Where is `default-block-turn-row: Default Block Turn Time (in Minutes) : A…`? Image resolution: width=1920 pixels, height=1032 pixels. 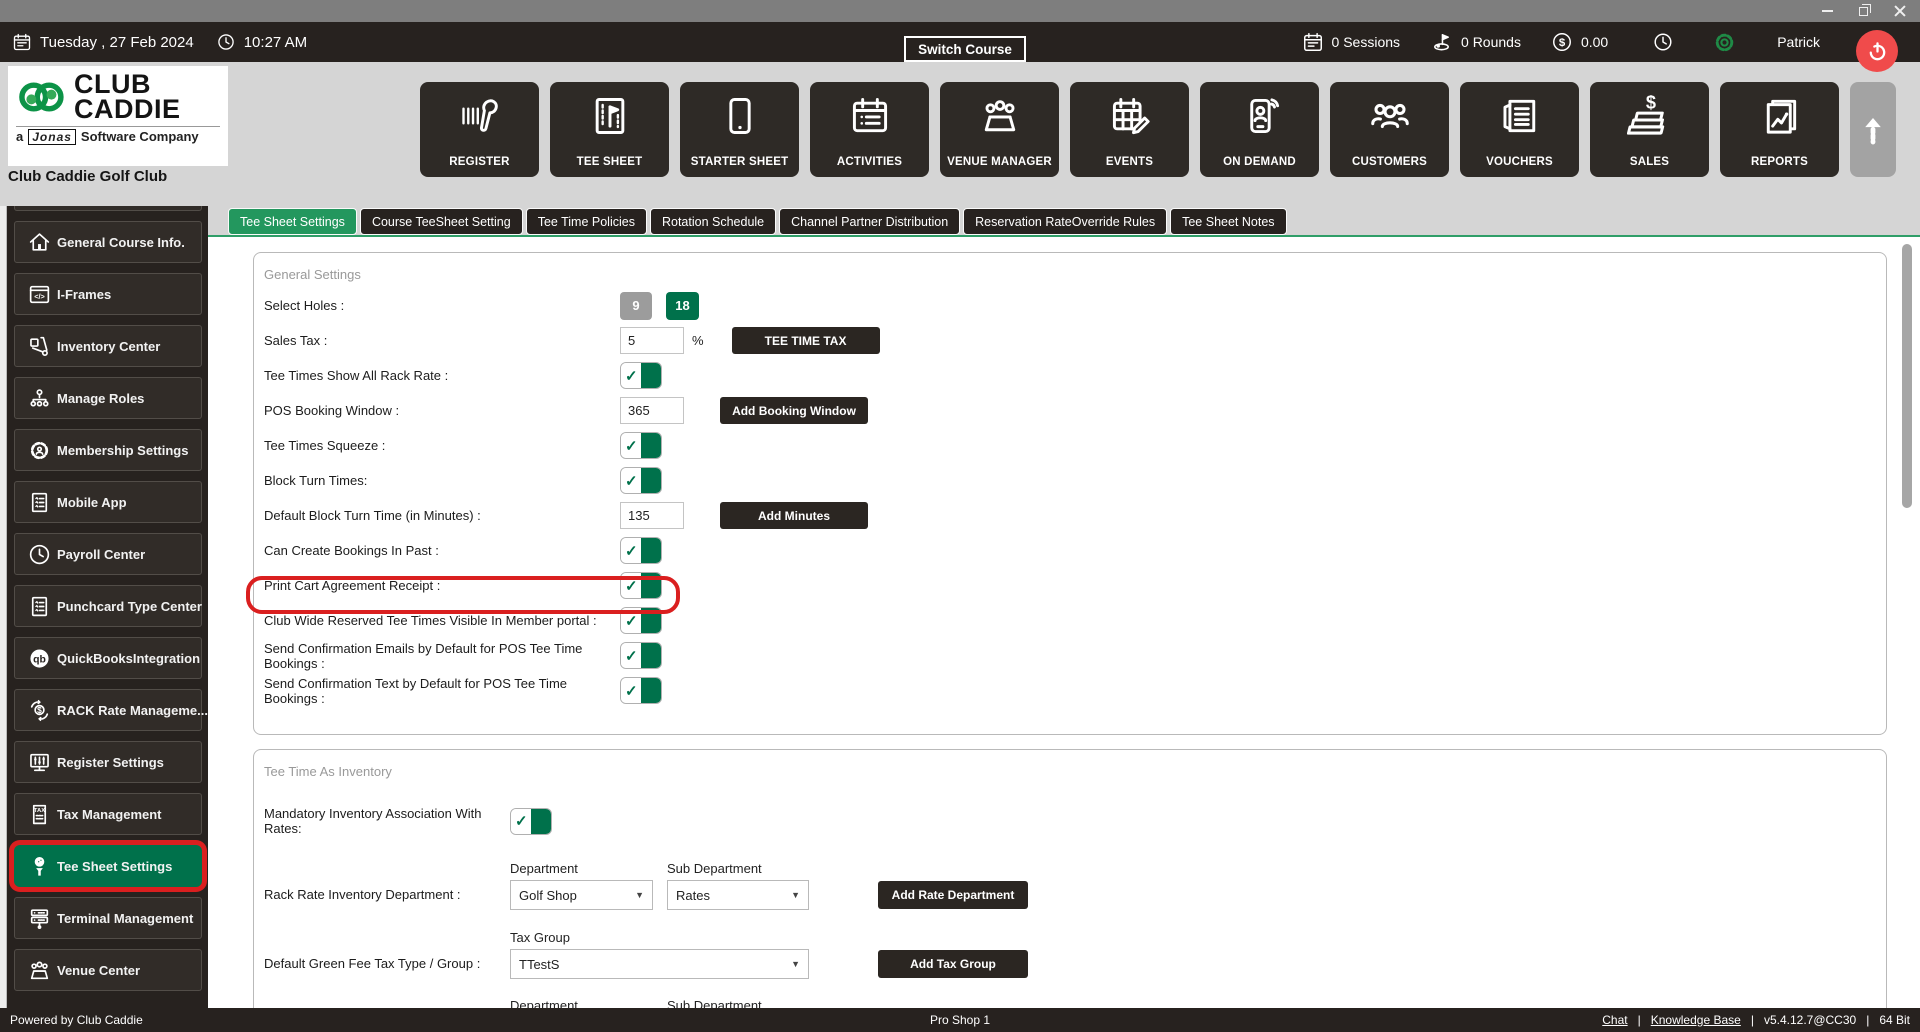 default-block-turn-row: Default Block Turn Time (in Minutes) : A… is located at coordinates (1070, 515).